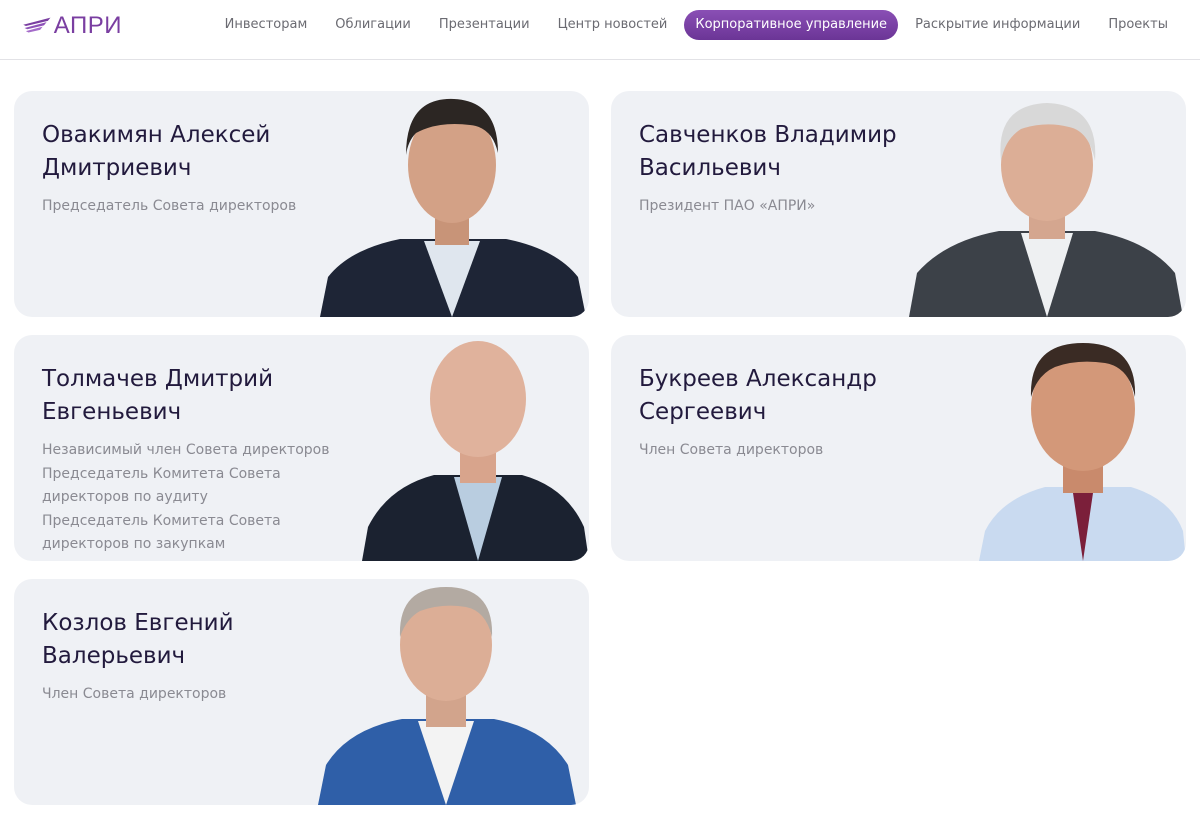  Describe the element at coordinates (37, 25) in the screenshot. I see `wing-logo-icon` at that location.